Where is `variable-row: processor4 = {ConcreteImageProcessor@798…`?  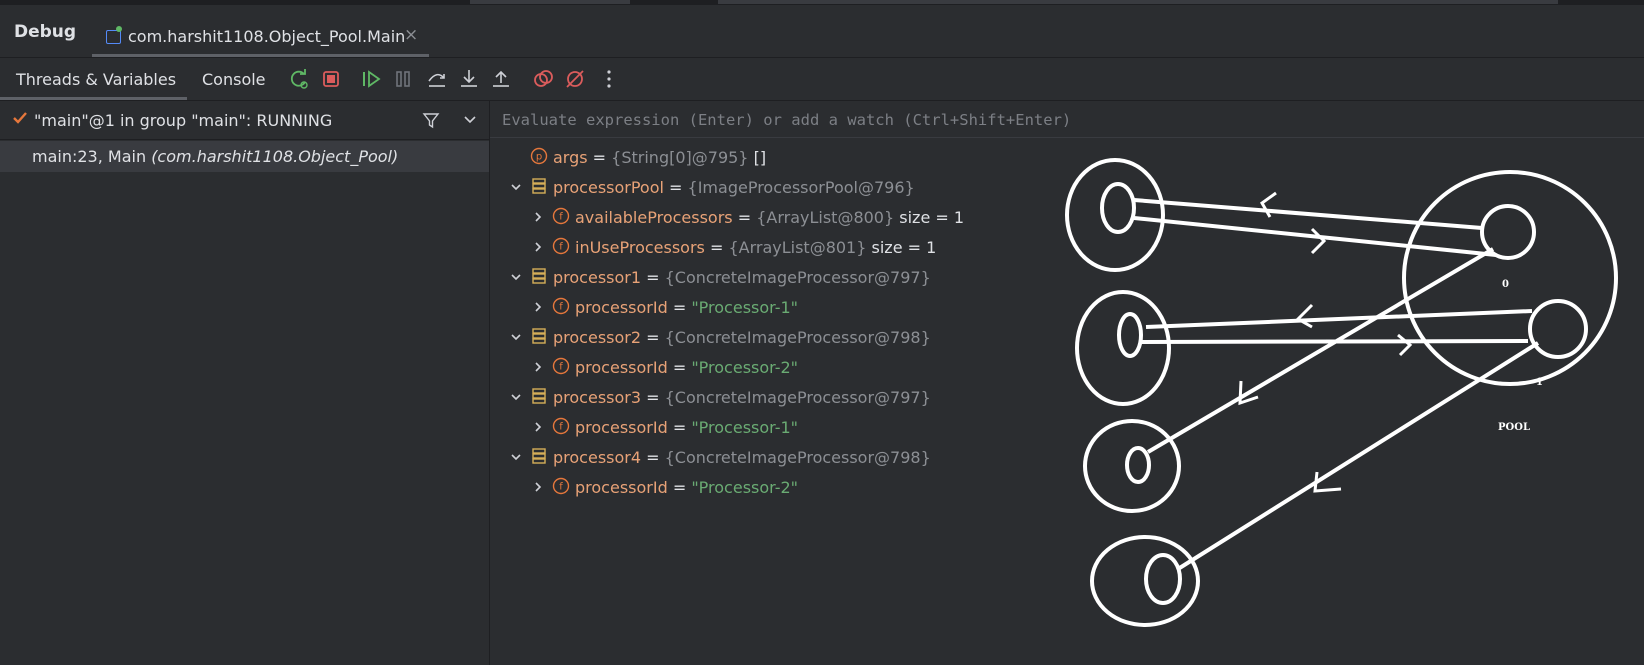 variable-row: processor4 = {ConcreteImageProcessor@798… is located at coordinates (770, 458).